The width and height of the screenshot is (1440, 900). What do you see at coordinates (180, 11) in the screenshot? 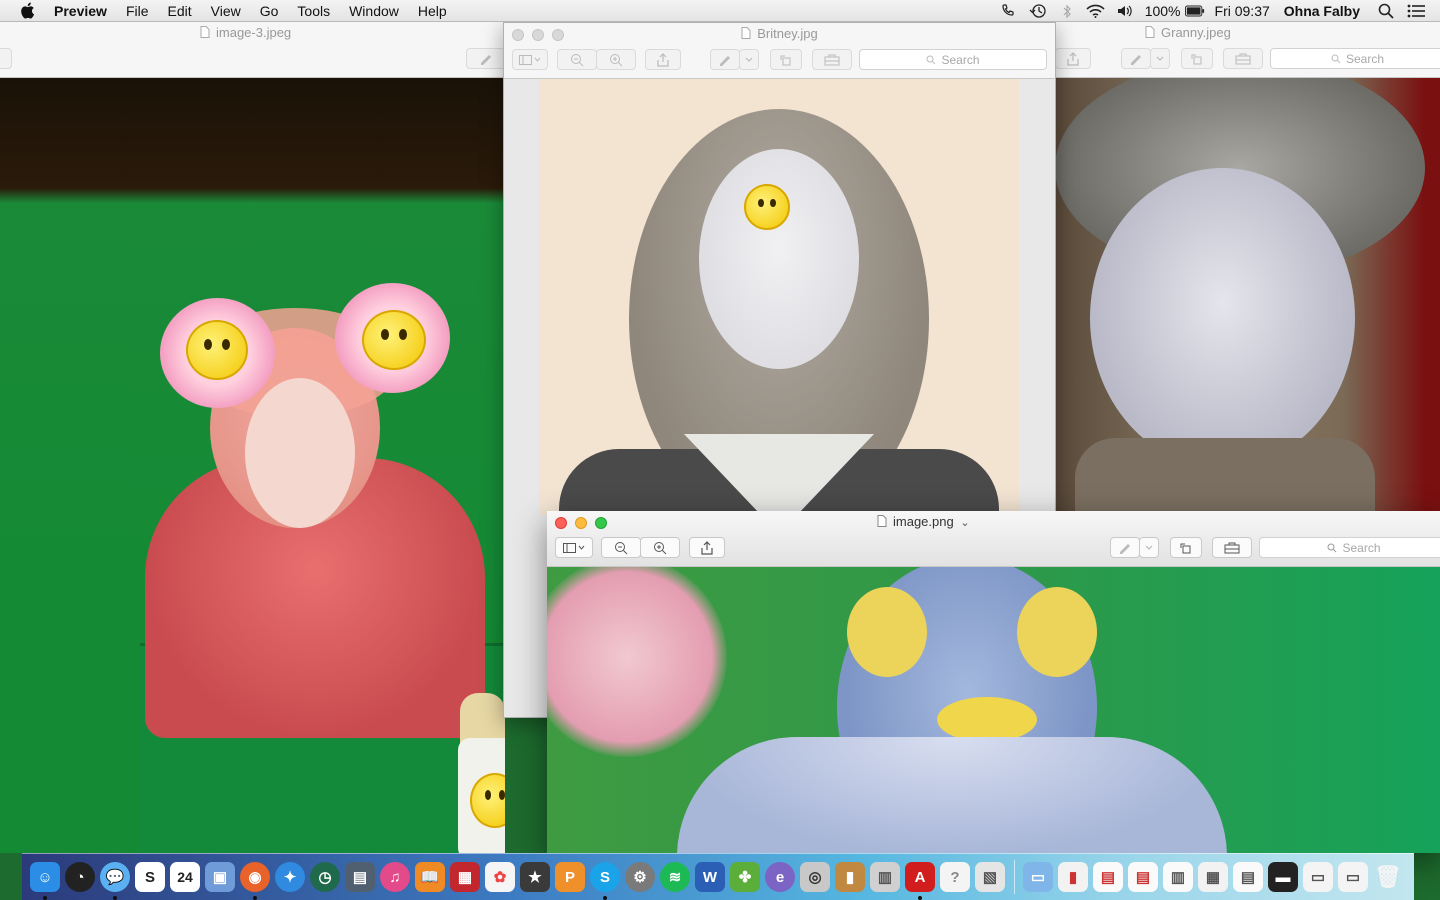
I see `menu-edit: Edit` at bounding box center [180, 11].